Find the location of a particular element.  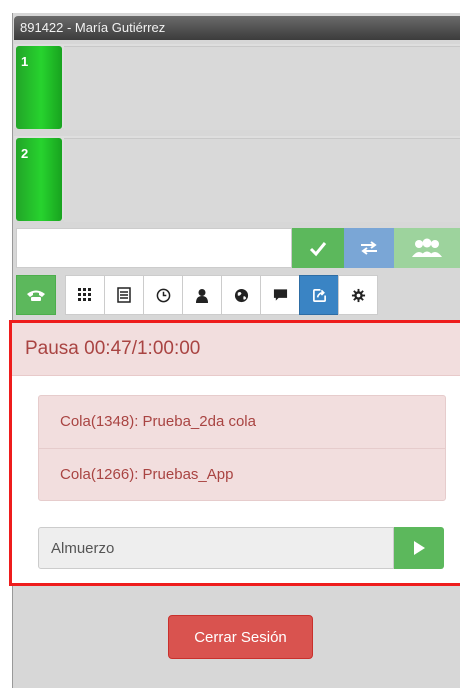

accept-call-button is located at coordinates (318, 248).